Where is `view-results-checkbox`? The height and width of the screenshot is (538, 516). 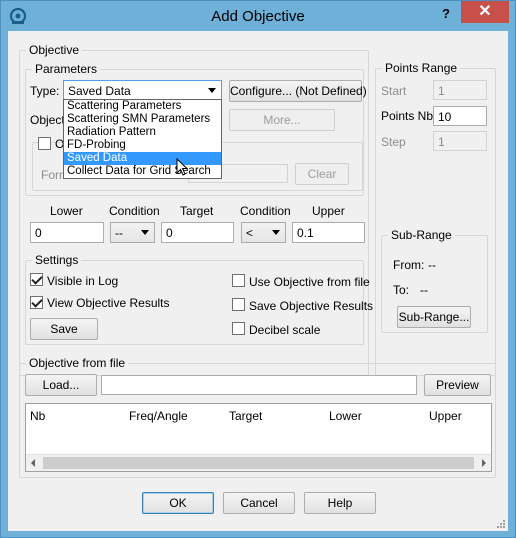
view-results-checkbox is located at coordinates (36, 302).